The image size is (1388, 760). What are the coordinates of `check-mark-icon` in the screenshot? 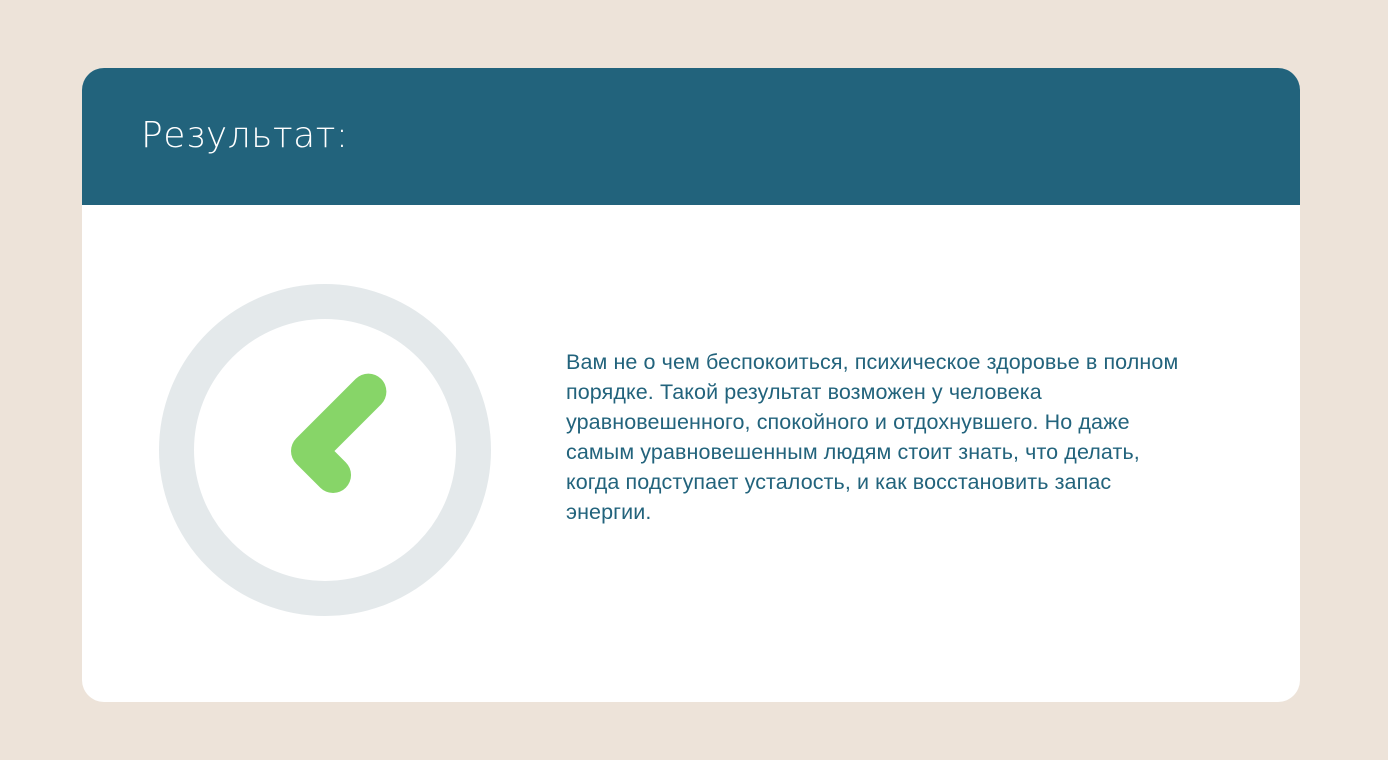 It's located at (339, 433).